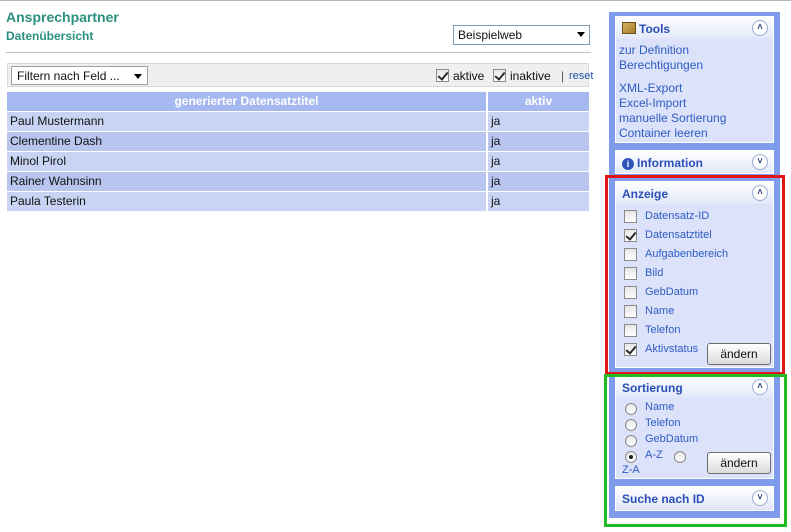 This screenshot has width=791, height=532. I want to click on link-xml-export: XML-Export, so click(694, 88).